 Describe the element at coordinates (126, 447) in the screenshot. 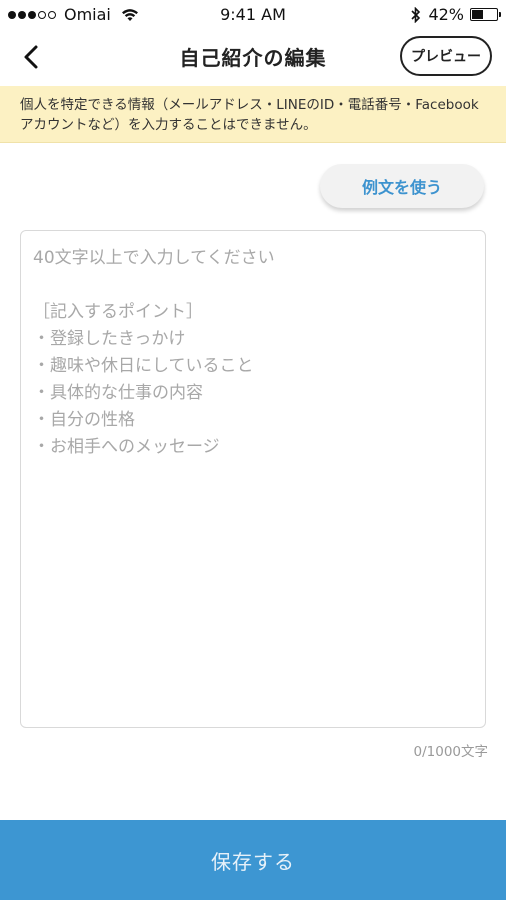

I see `placeholder-line: ・お相手へのメッセージ` at that location.